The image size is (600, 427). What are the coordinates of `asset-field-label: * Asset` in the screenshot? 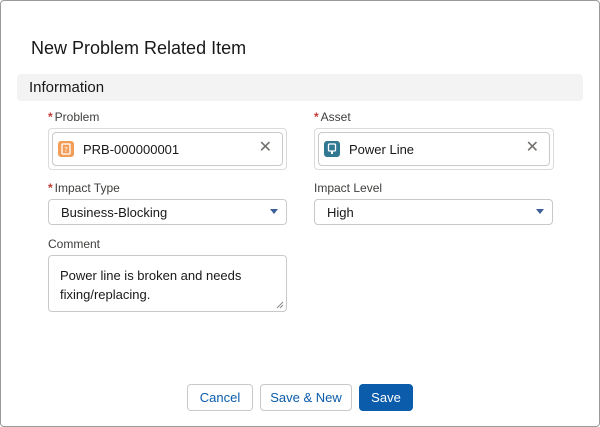 It's located at (332, 117).